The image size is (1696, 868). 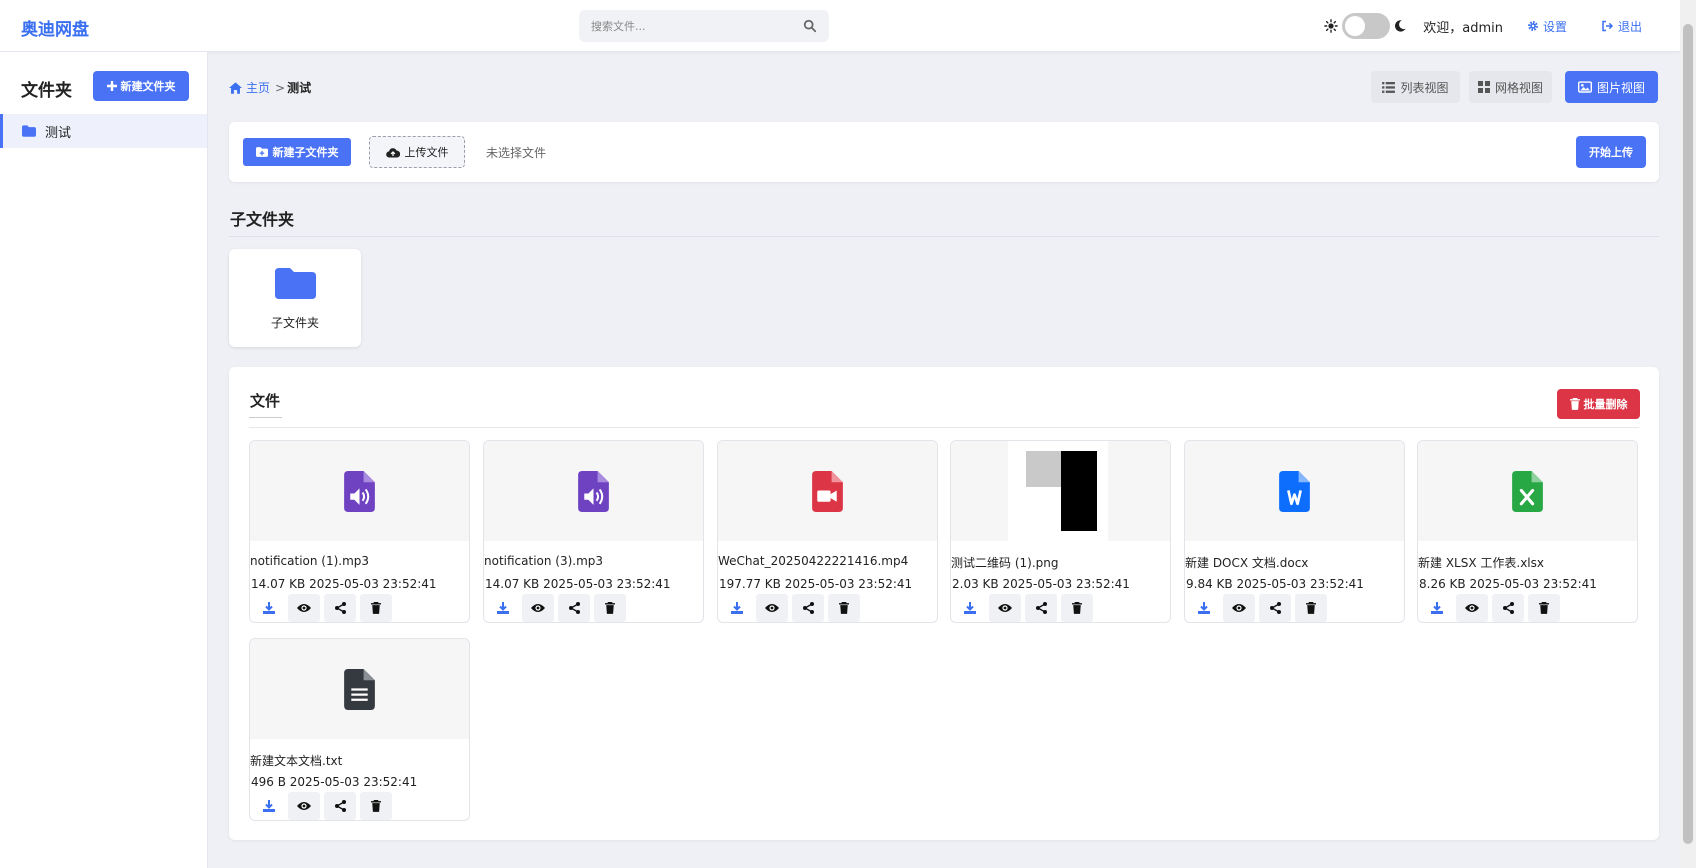 What do you see at coordinates (262, 219) in the screenshot?
I see `subfolders-title: 子文件夹` at bounding box center [262, 219].